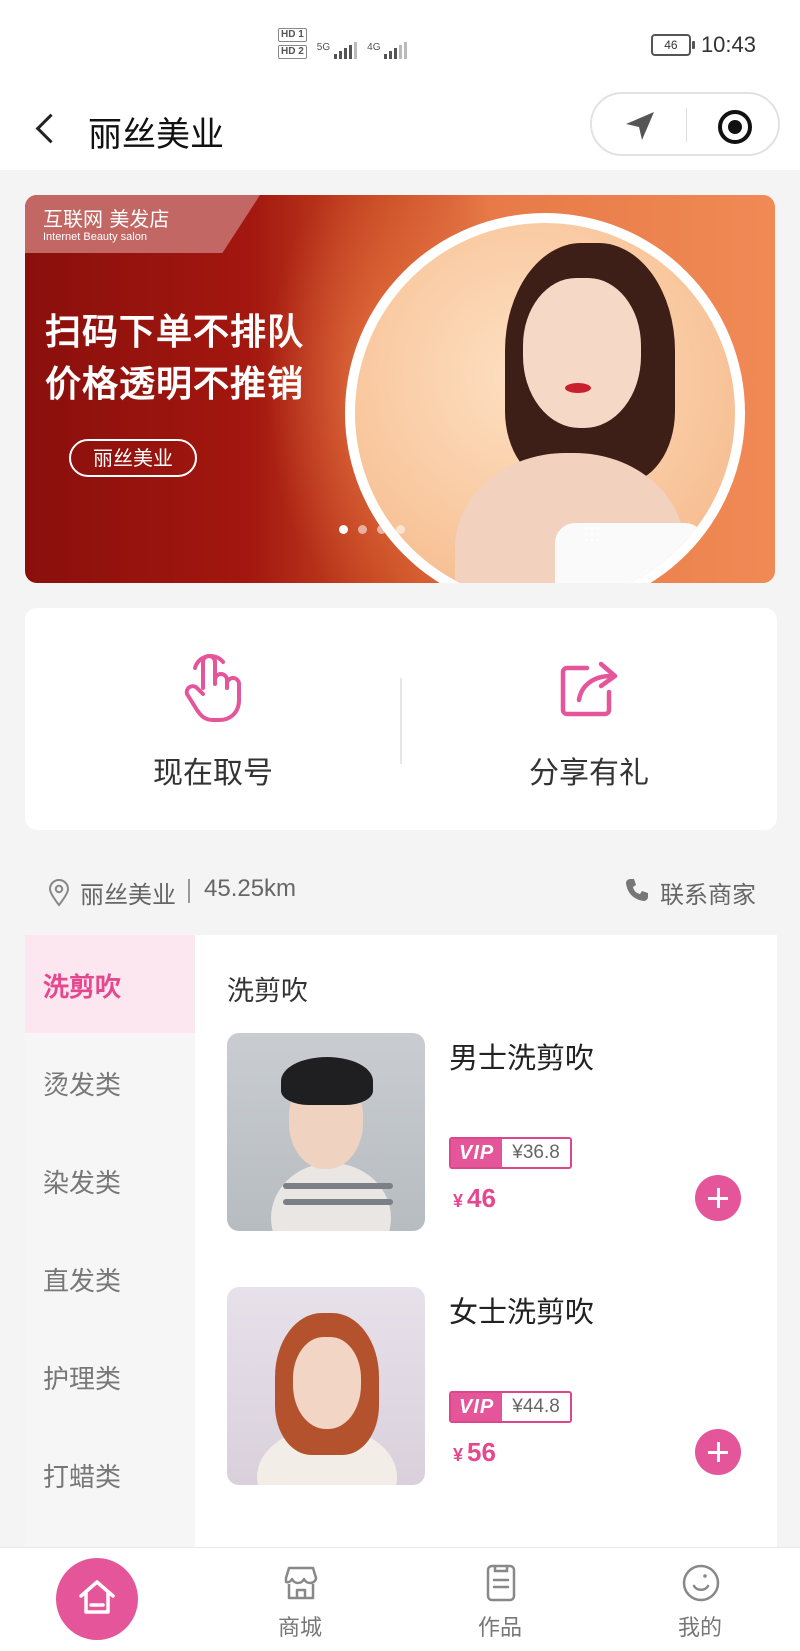 Image resolution: width=800 pixels, height=1651 pixels. I want to click on smile-face-icon, so click(701, 1583).